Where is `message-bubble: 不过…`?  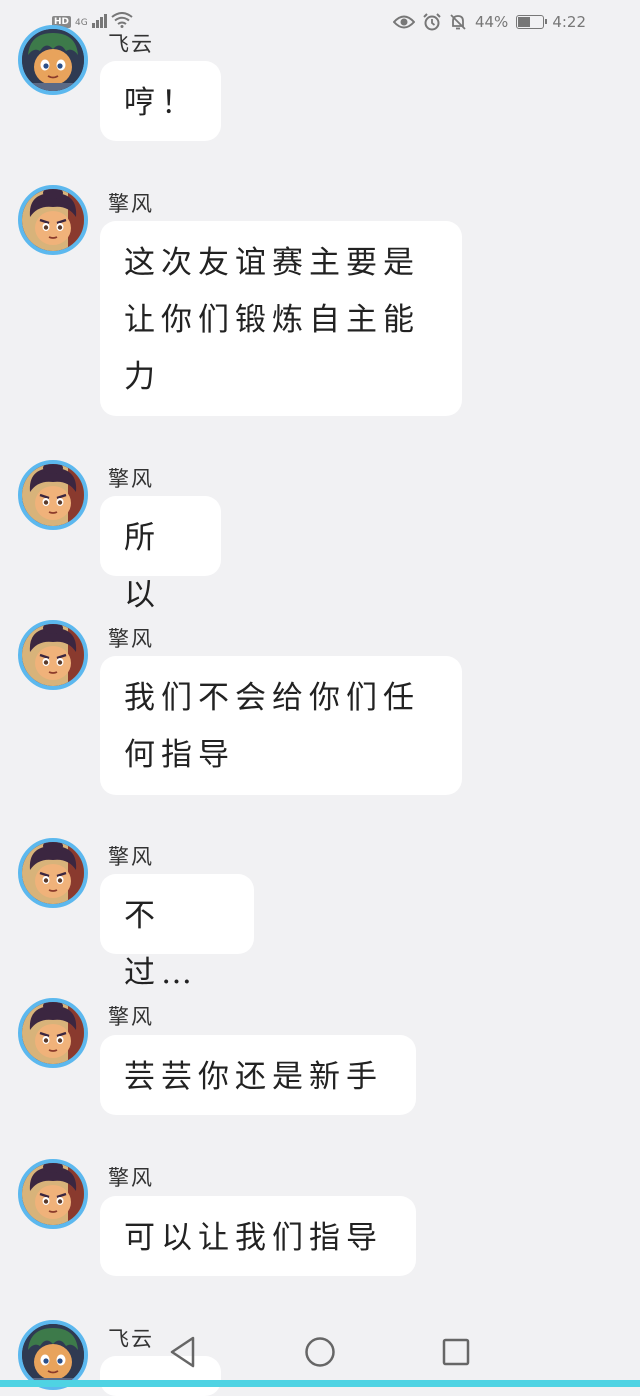
message-bubble: 不过… is located at coordinates (177, 932).